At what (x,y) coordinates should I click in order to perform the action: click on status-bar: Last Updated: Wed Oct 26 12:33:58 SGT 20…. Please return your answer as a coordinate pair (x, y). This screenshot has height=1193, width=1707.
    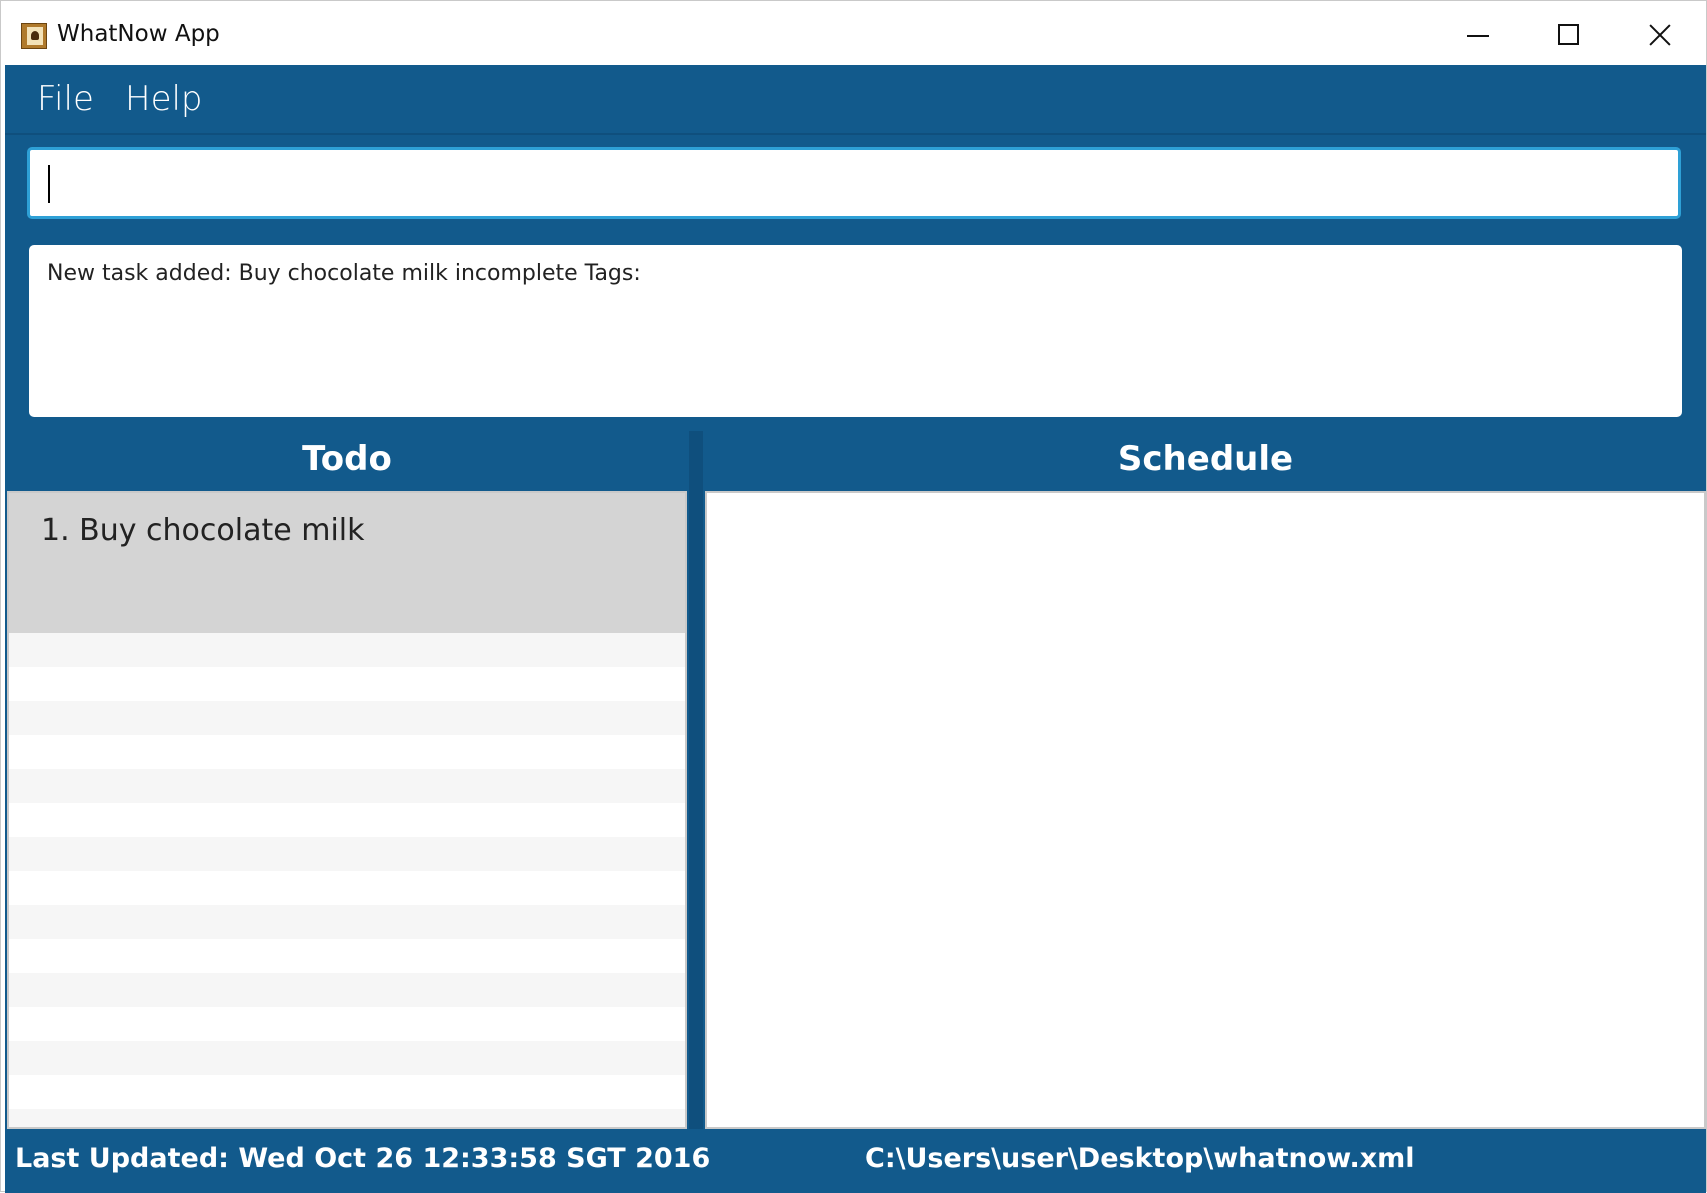
    Looking at the image, I should click on (855, 1162).